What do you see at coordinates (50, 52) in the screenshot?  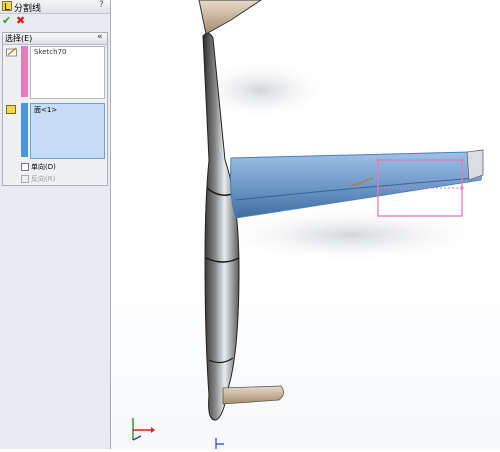 I see `list-item: Sketch70` at bounding box center [50, 52].